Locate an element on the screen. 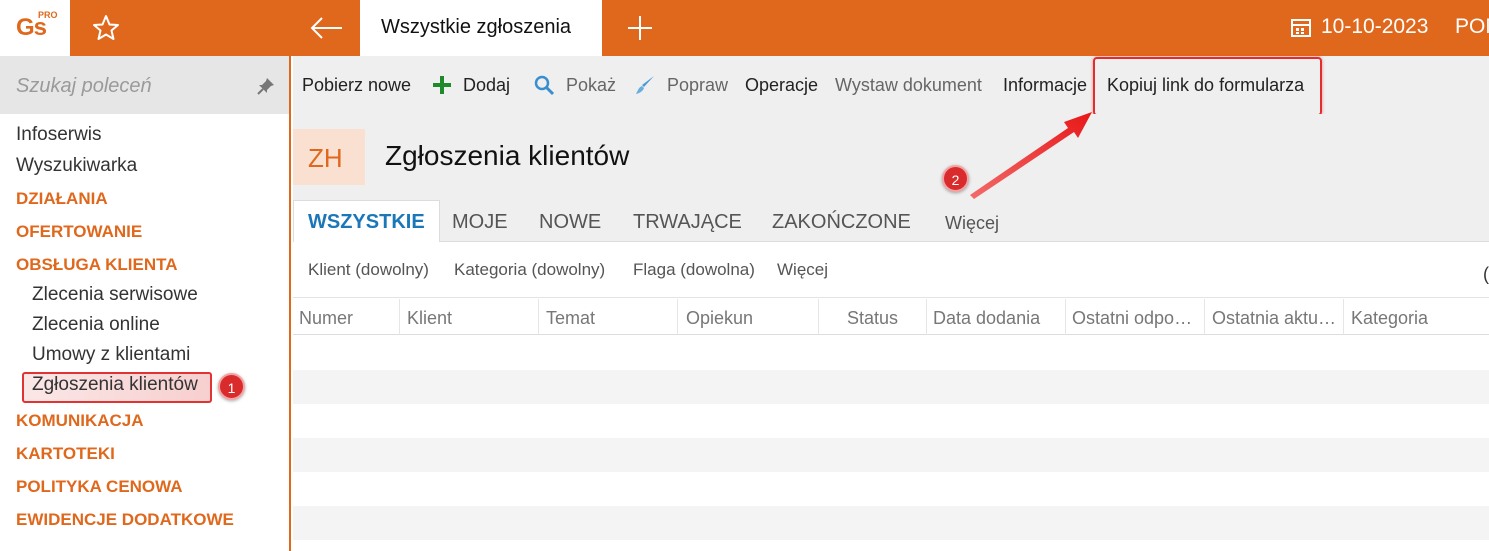  active-tab-label: Wszystkie zgłoszenia is located at coordinates (476, 27).